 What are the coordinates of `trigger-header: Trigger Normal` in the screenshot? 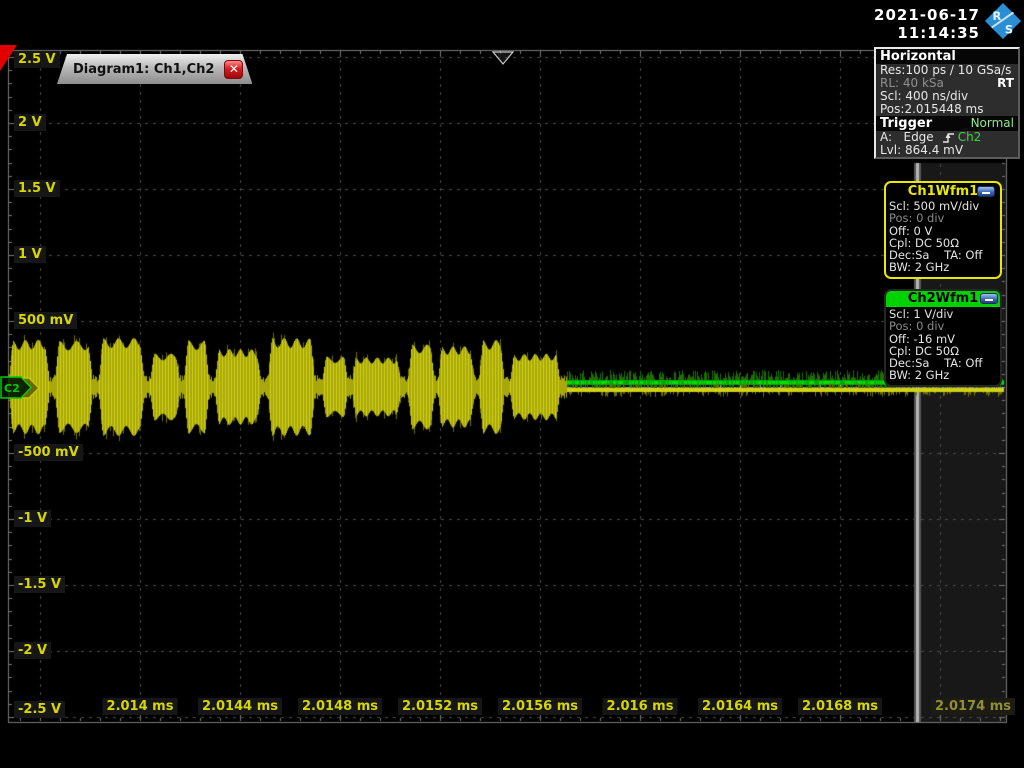 It's located at (947, 123).